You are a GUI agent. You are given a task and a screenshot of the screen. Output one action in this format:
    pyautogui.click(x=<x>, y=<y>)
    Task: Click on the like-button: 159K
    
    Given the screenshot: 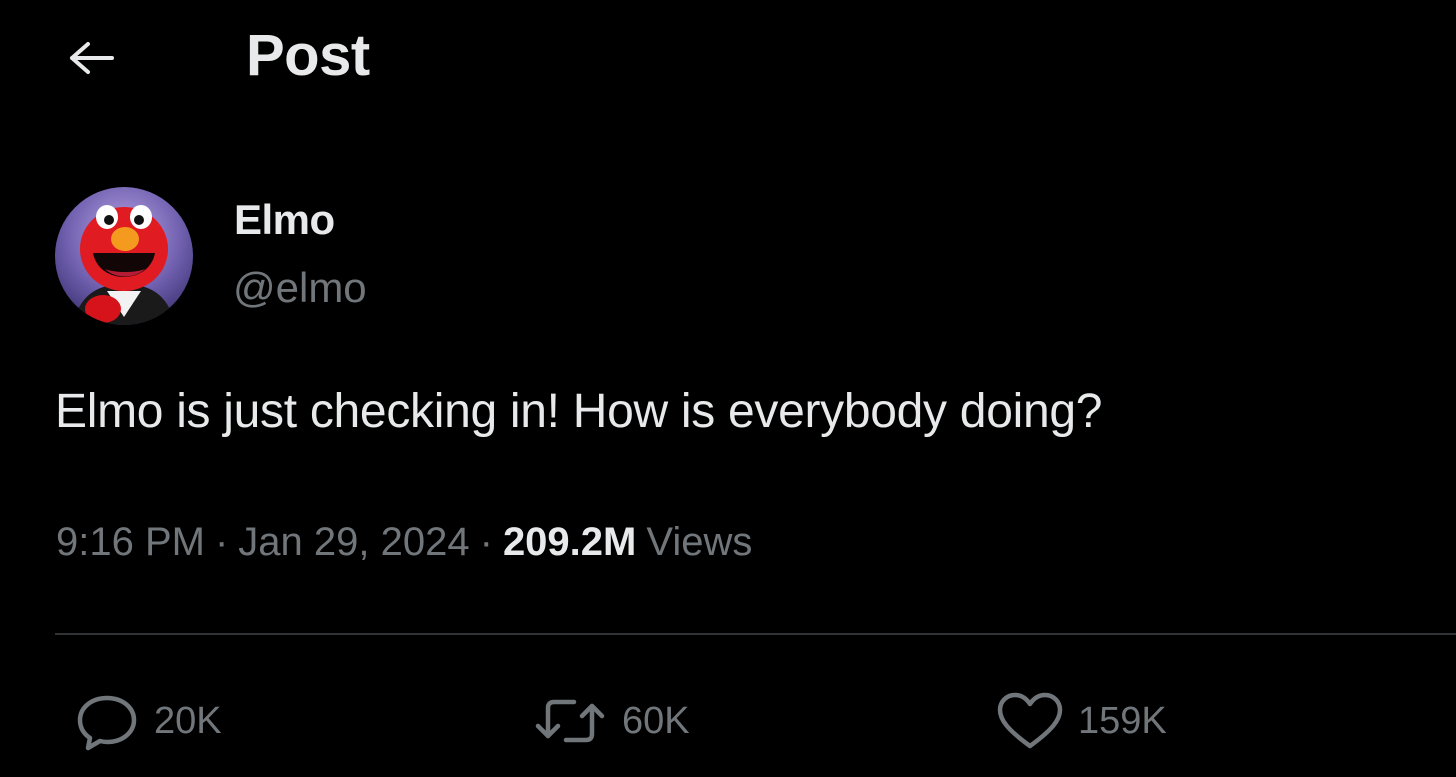 What is the action you would take?
    pyautogui.click(x=1080, y=721)
    